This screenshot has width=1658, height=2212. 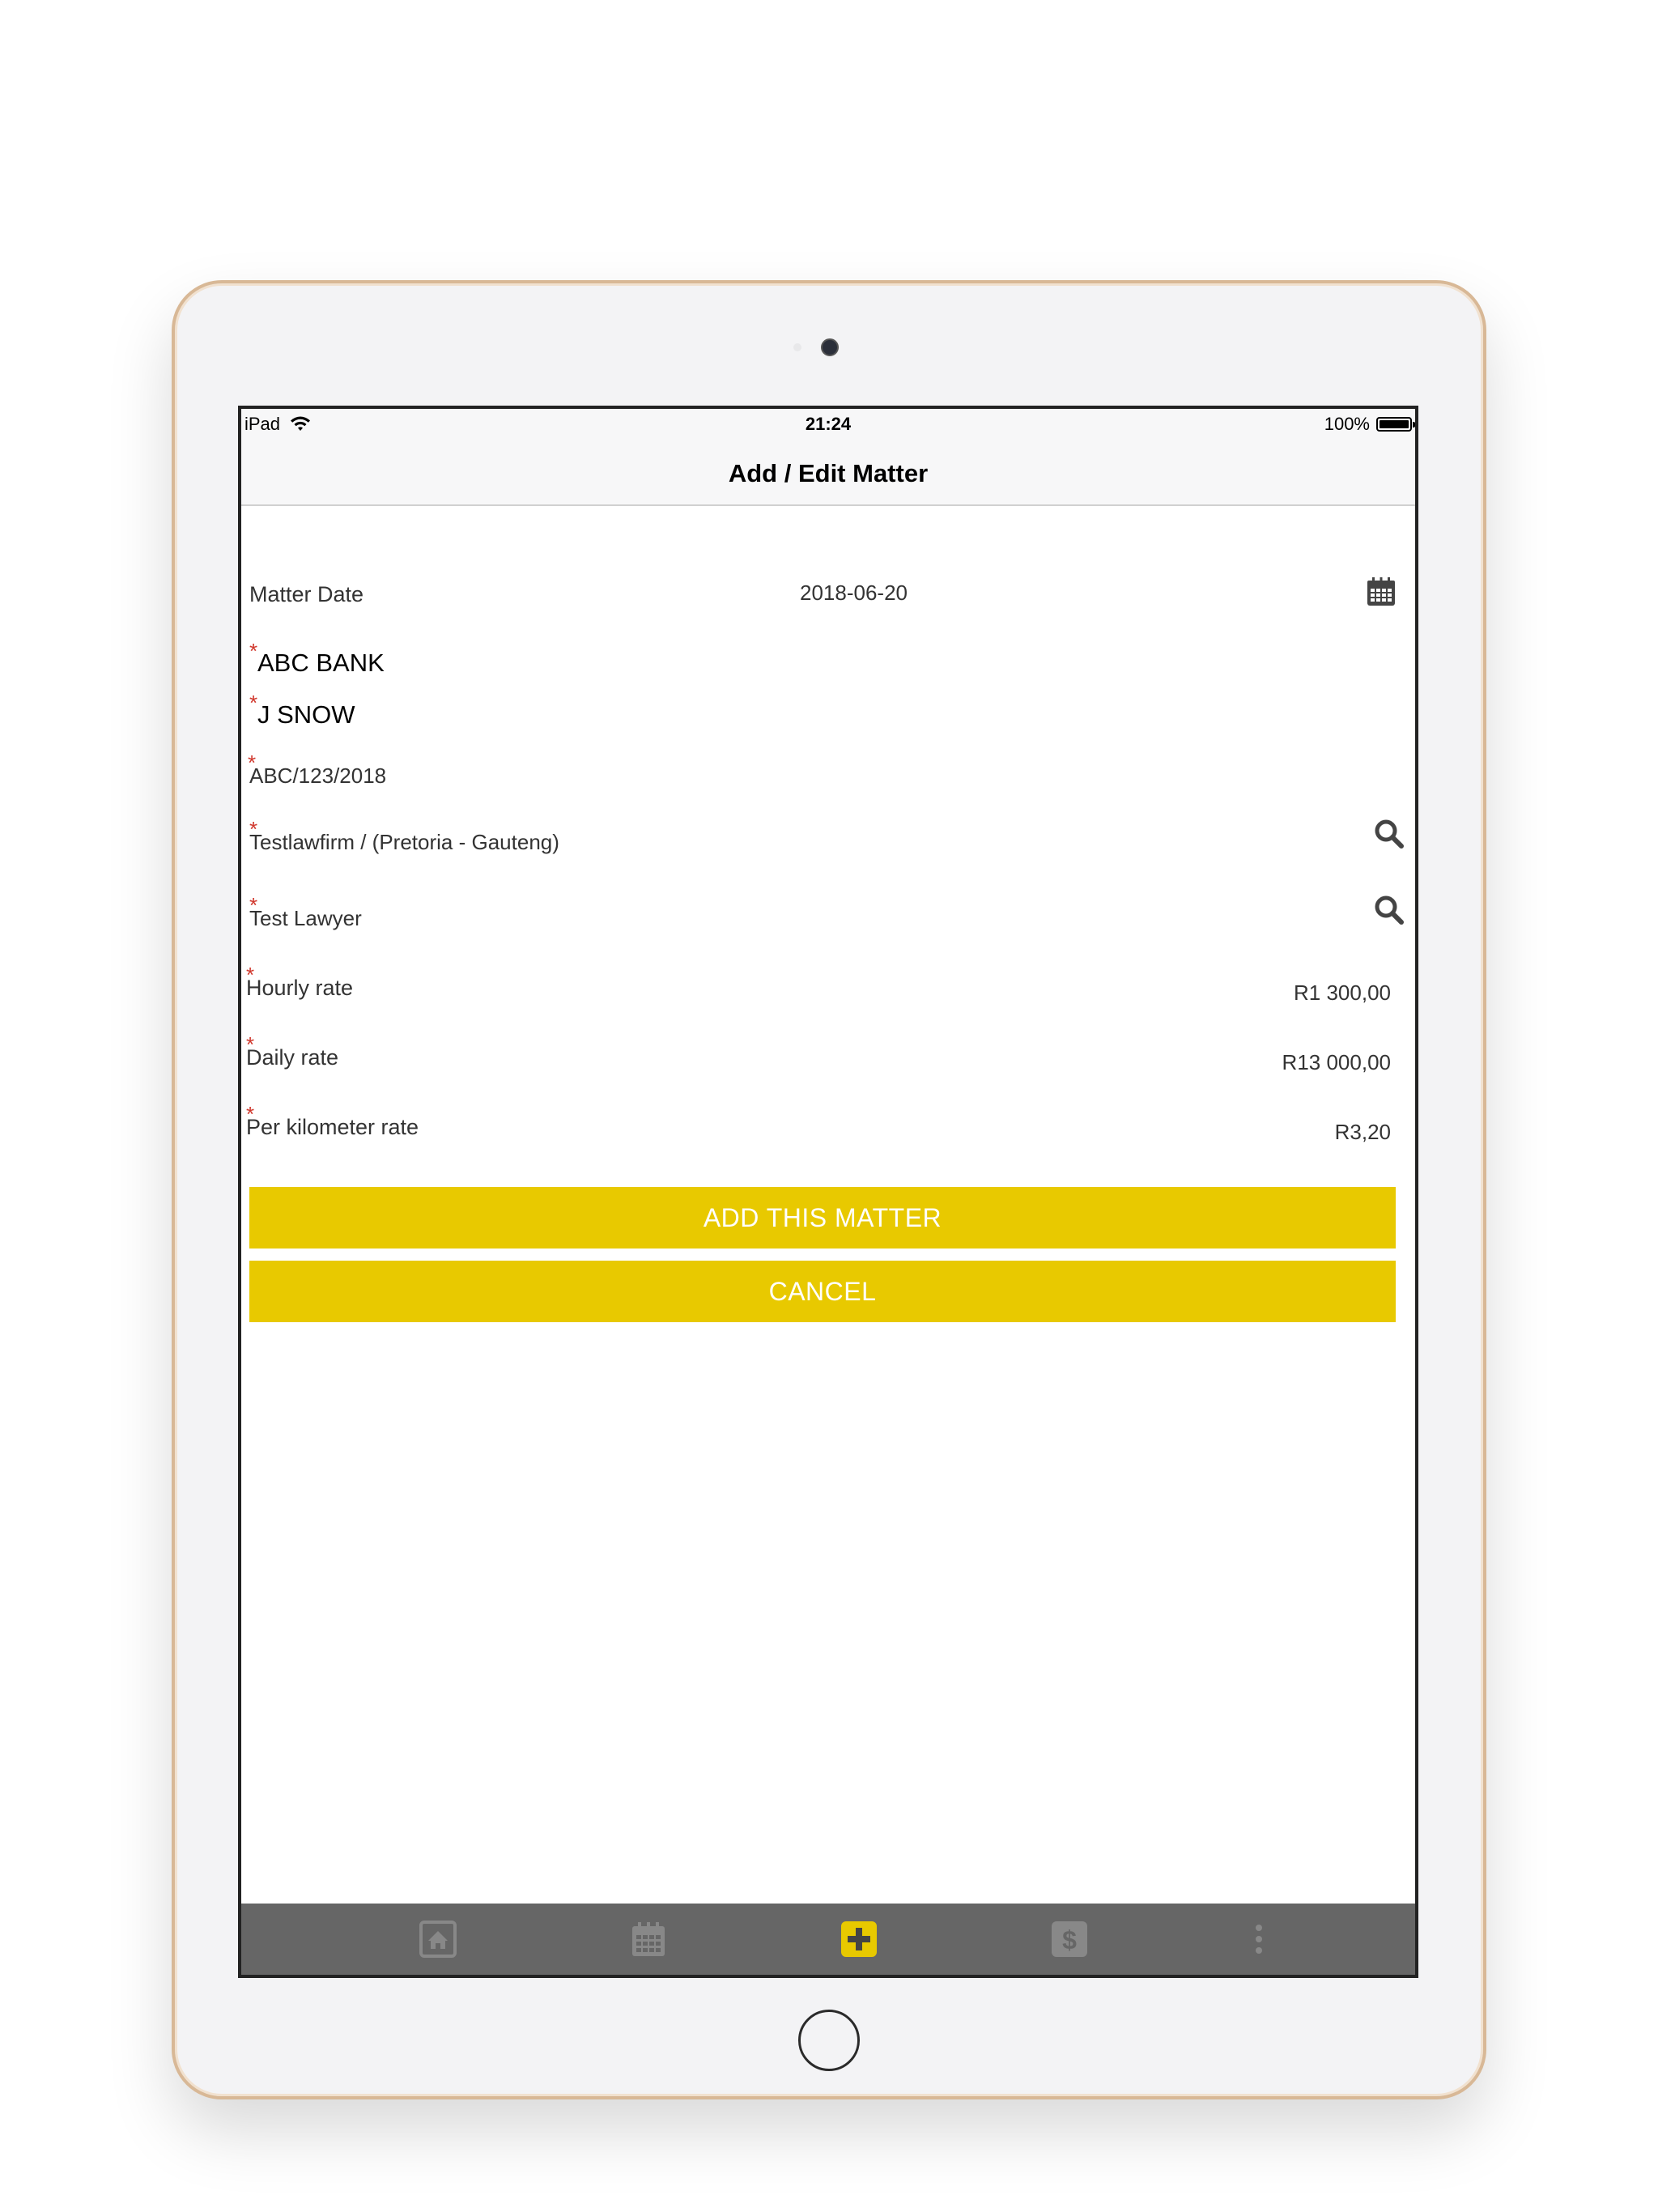 I want to click on navigation-bar: Add / Edit Matter, so click(x=828, y=472).